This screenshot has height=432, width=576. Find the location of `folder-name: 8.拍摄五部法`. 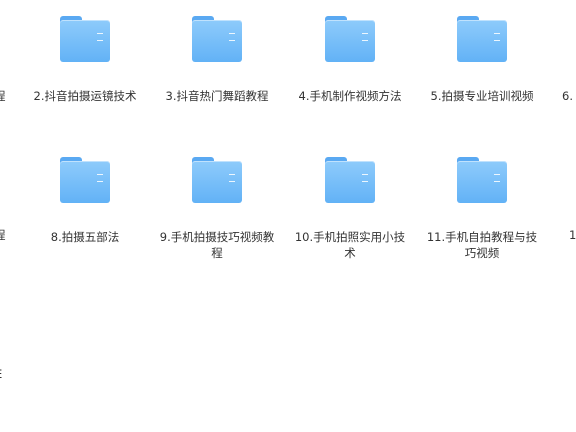

folder-name: 8.拍摄五部法 is located at coordinates (85, 237).